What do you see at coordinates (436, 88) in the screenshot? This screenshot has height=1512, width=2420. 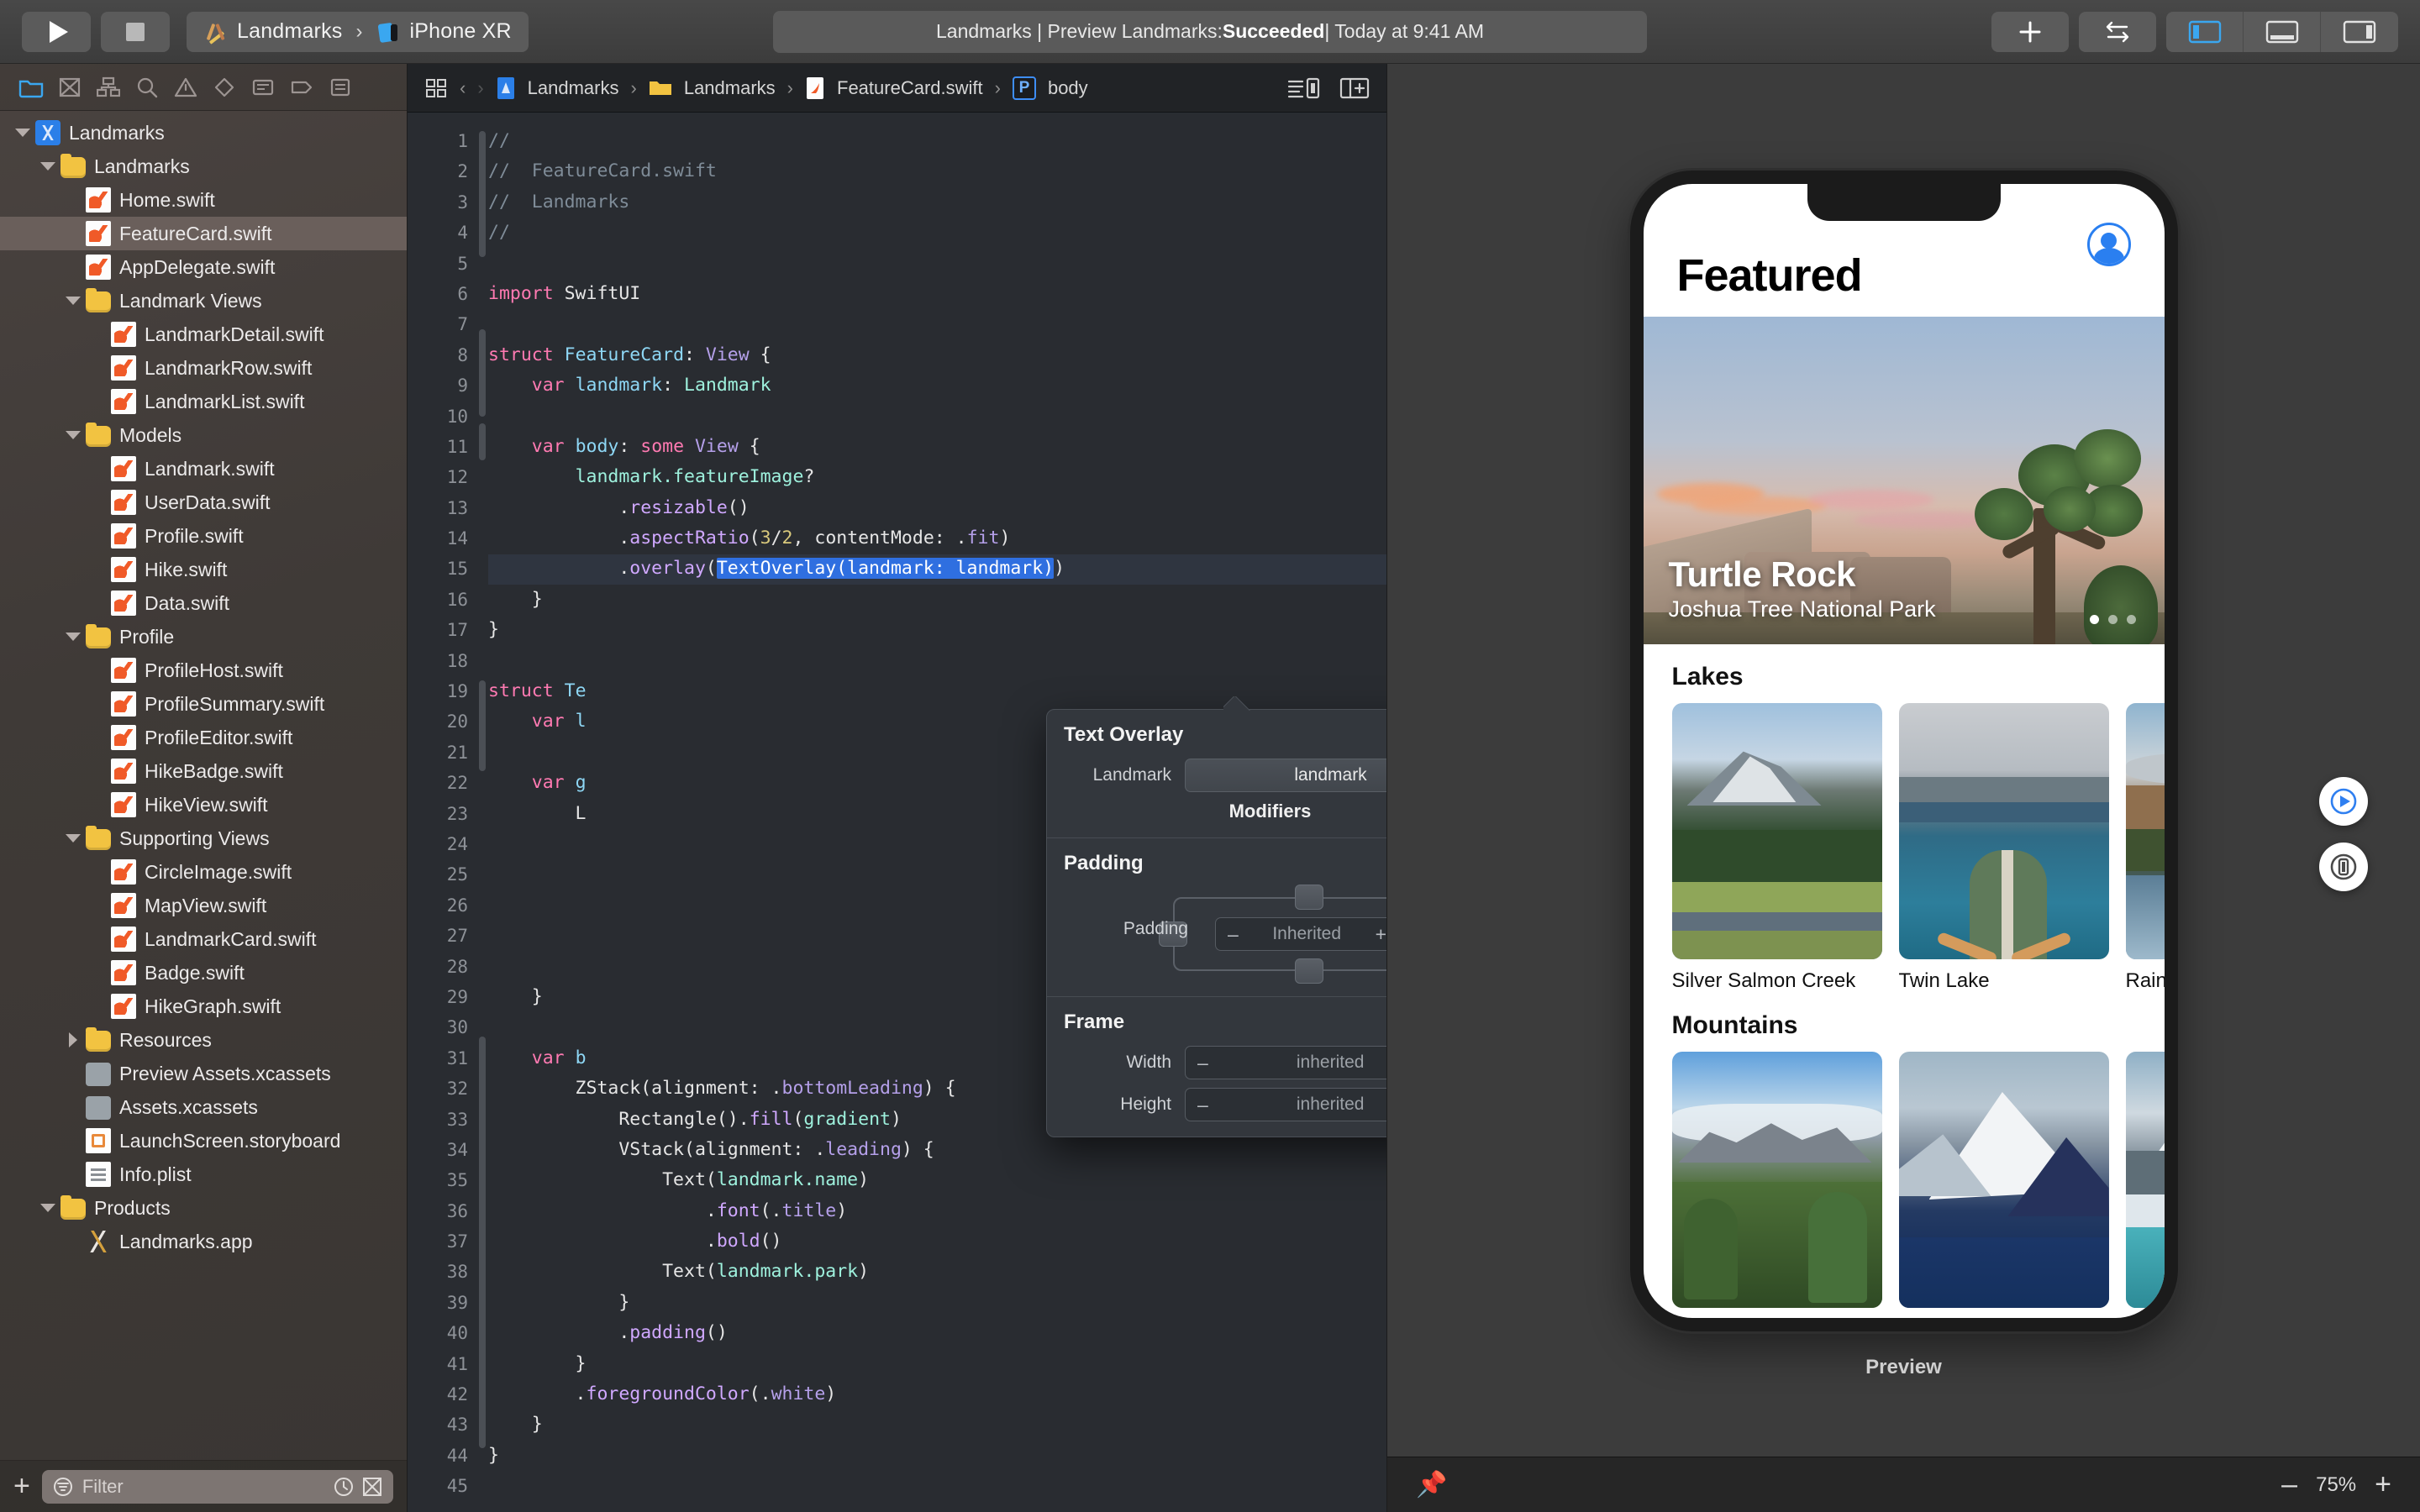 I see `related-items-icon` at bounding box center [436, 88].